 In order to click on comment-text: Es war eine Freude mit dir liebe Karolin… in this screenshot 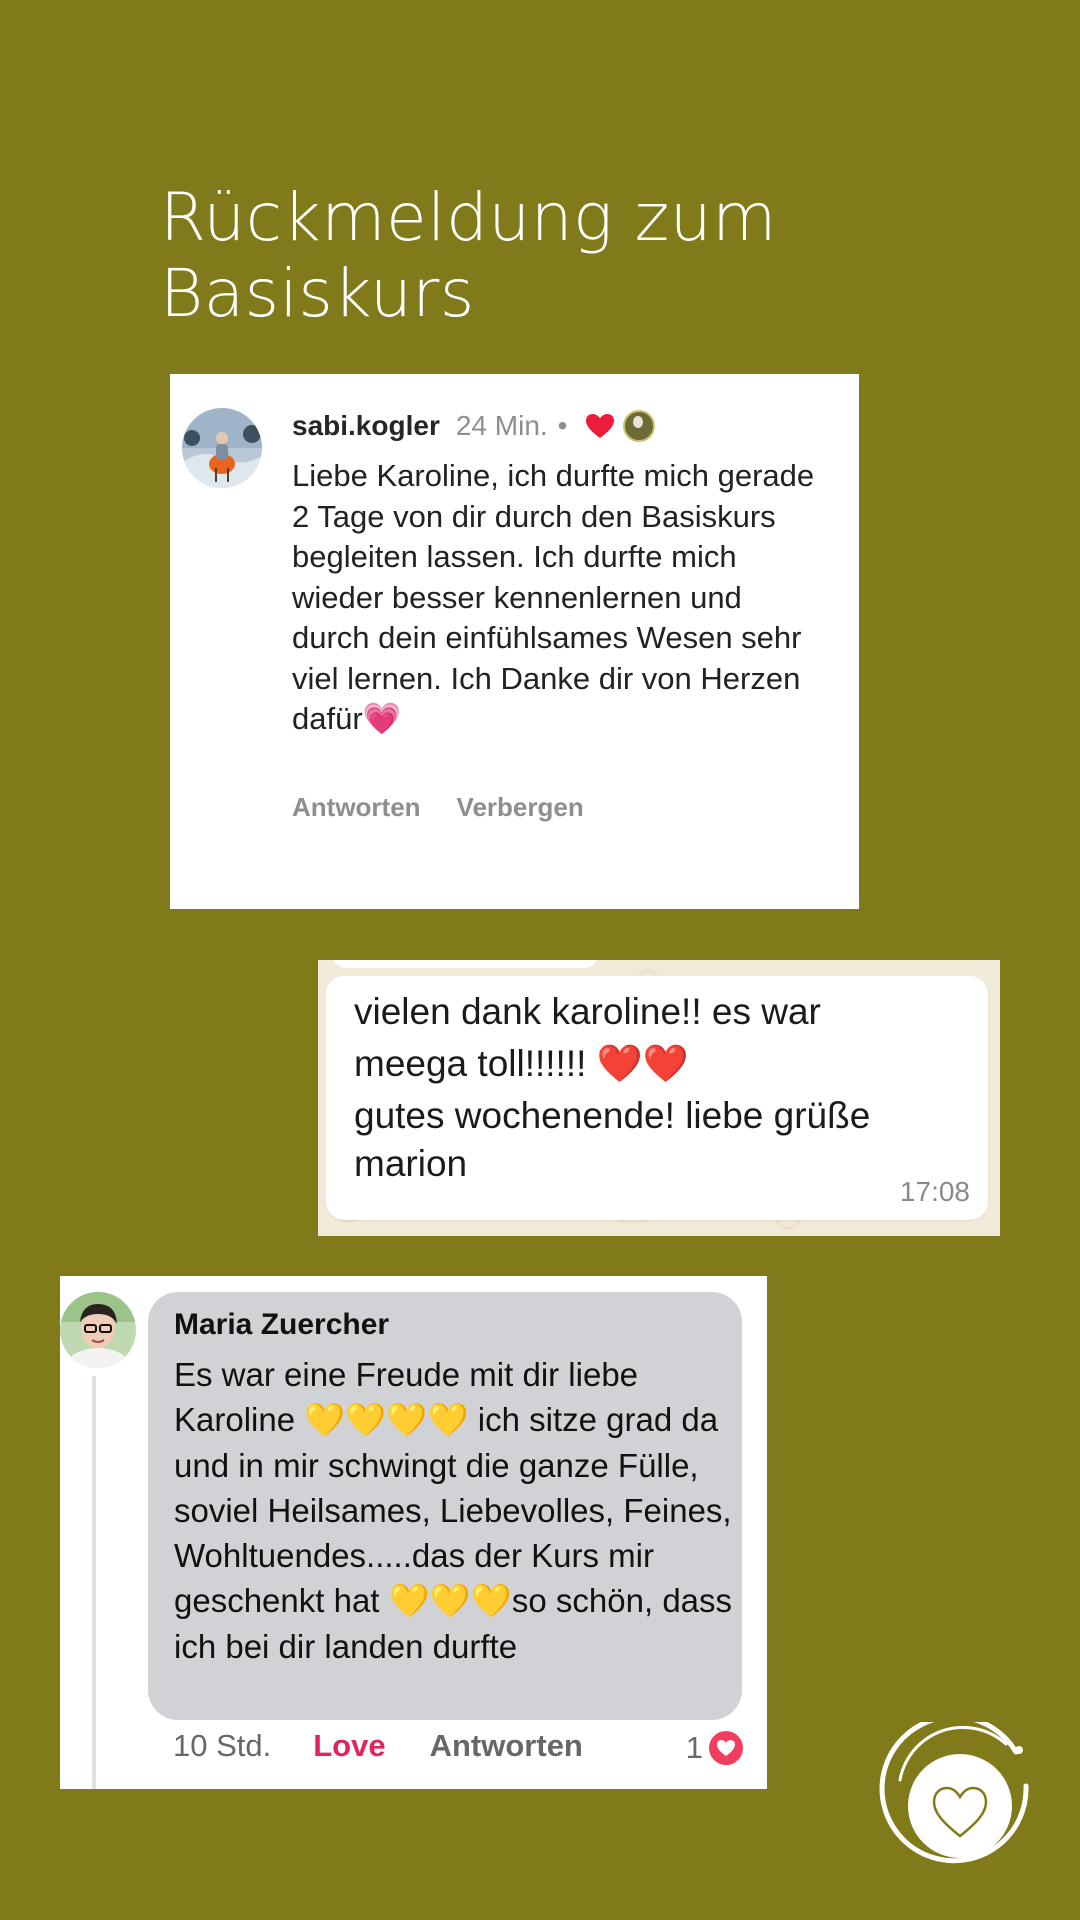, I will do `click(453, 1510)`.